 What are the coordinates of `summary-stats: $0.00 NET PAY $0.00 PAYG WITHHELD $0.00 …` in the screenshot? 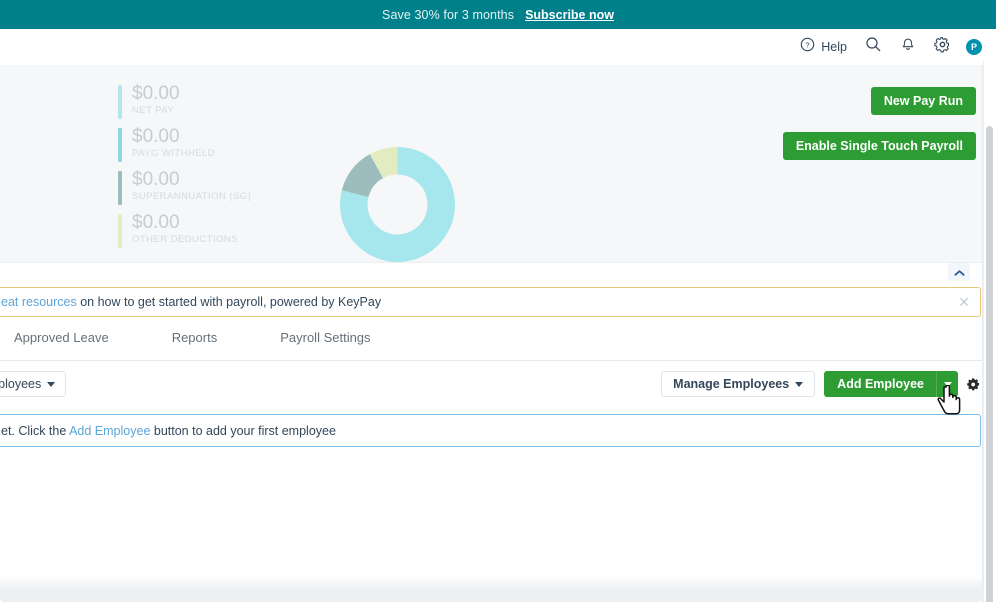 It's located at (184, 169).